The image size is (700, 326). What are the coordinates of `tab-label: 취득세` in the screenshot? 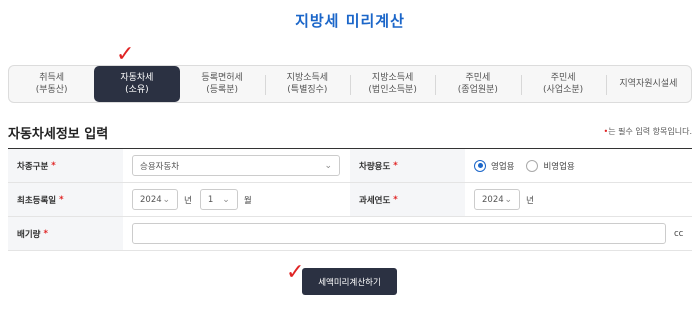 It's located at (52, 77).